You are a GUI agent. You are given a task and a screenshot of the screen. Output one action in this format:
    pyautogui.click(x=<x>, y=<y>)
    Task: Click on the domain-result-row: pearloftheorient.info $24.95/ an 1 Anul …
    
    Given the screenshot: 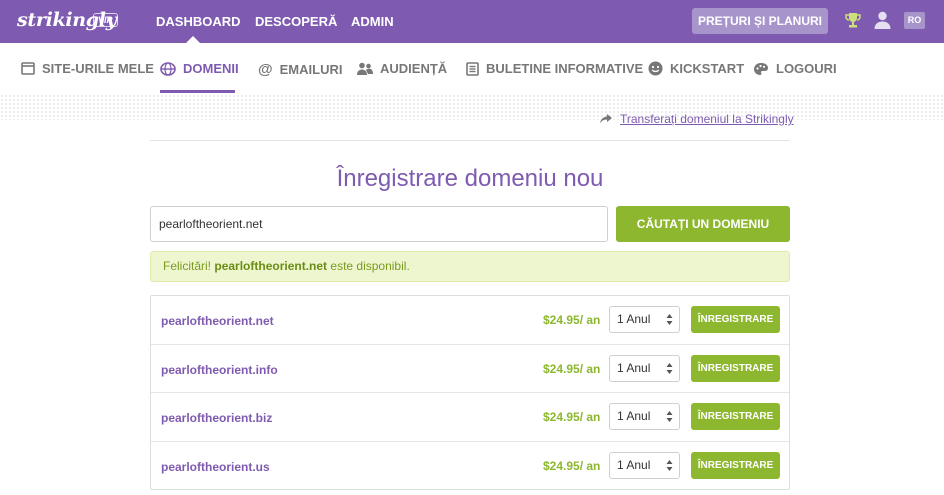 What is the action you would take?
    pyautogui.click(x=470, y=369)
    